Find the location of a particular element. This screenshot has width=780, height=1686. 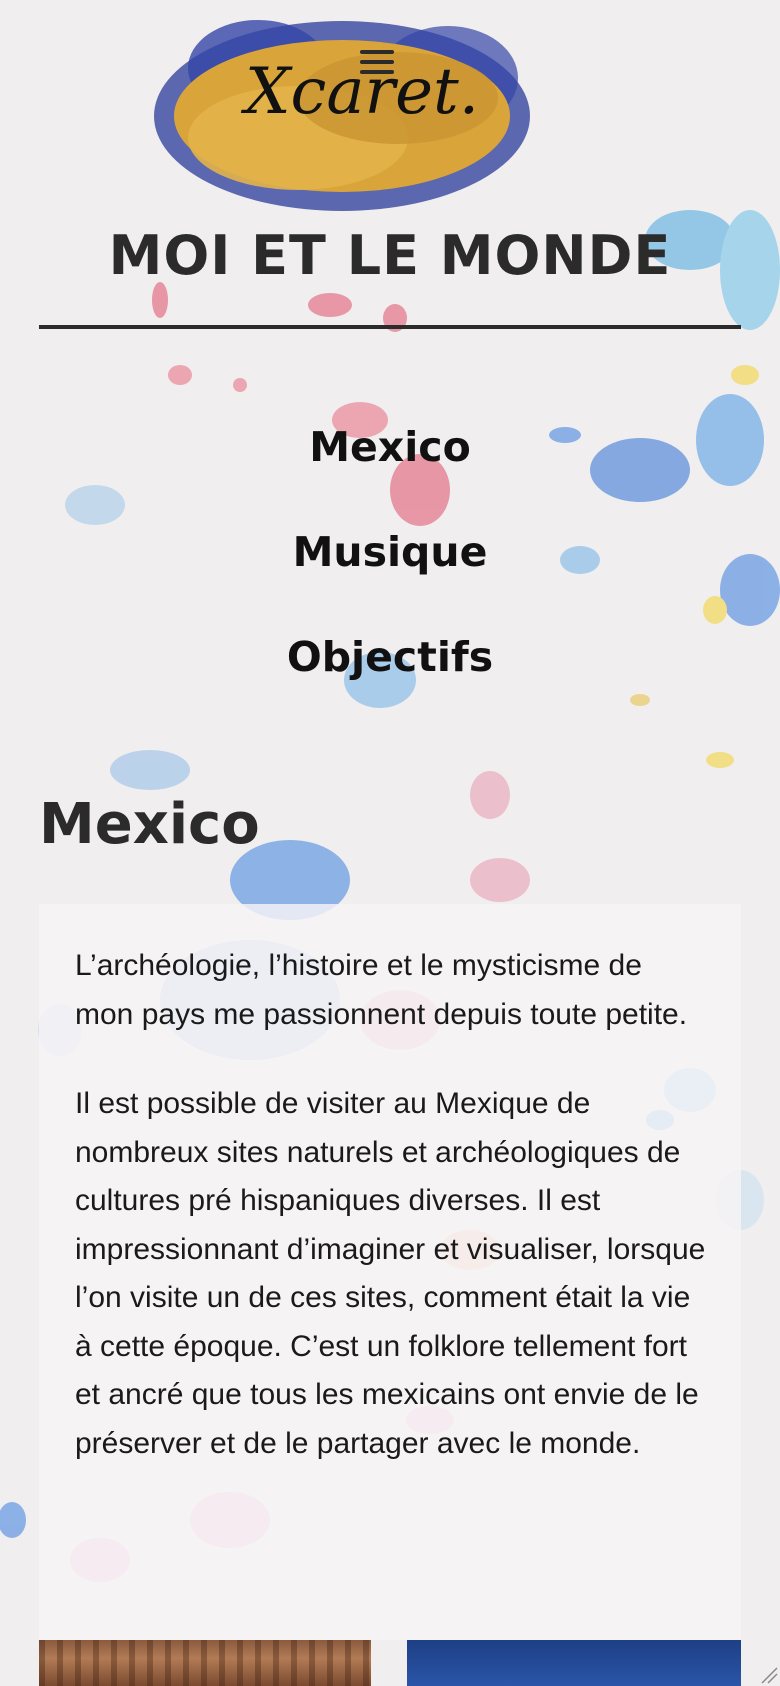

site-logo: Xcaret. is located at coordinates (342, 111).